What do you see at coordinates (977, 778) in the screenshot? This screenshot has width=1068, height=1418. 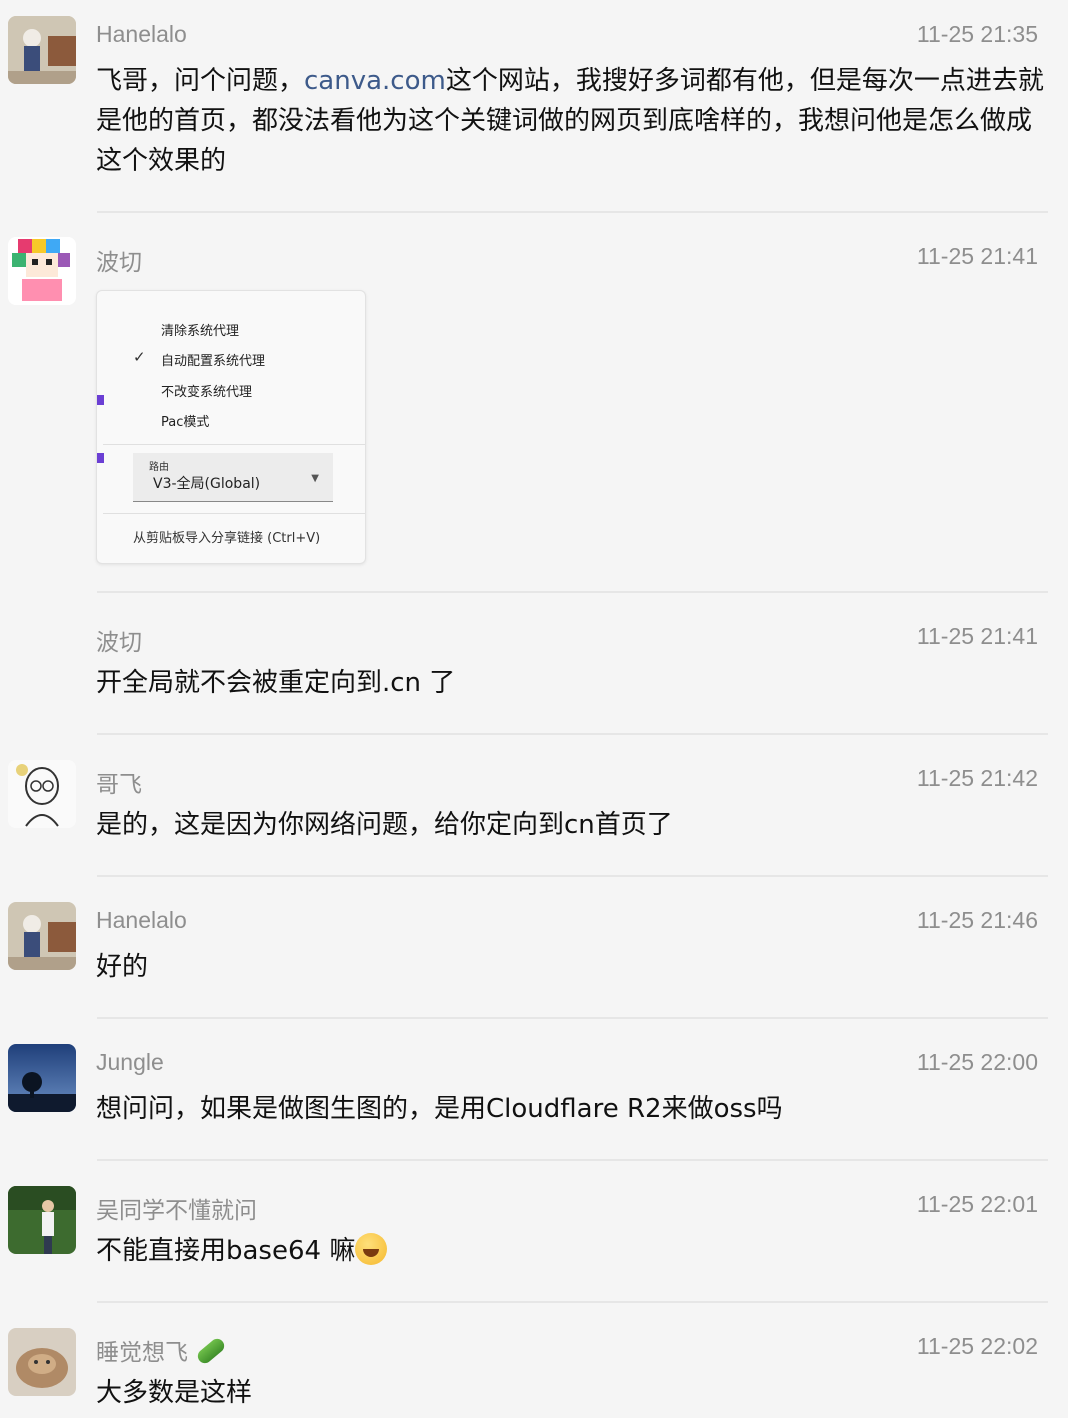 I see `message-time: 11-25 21:42` at bounding box center [977, 778].